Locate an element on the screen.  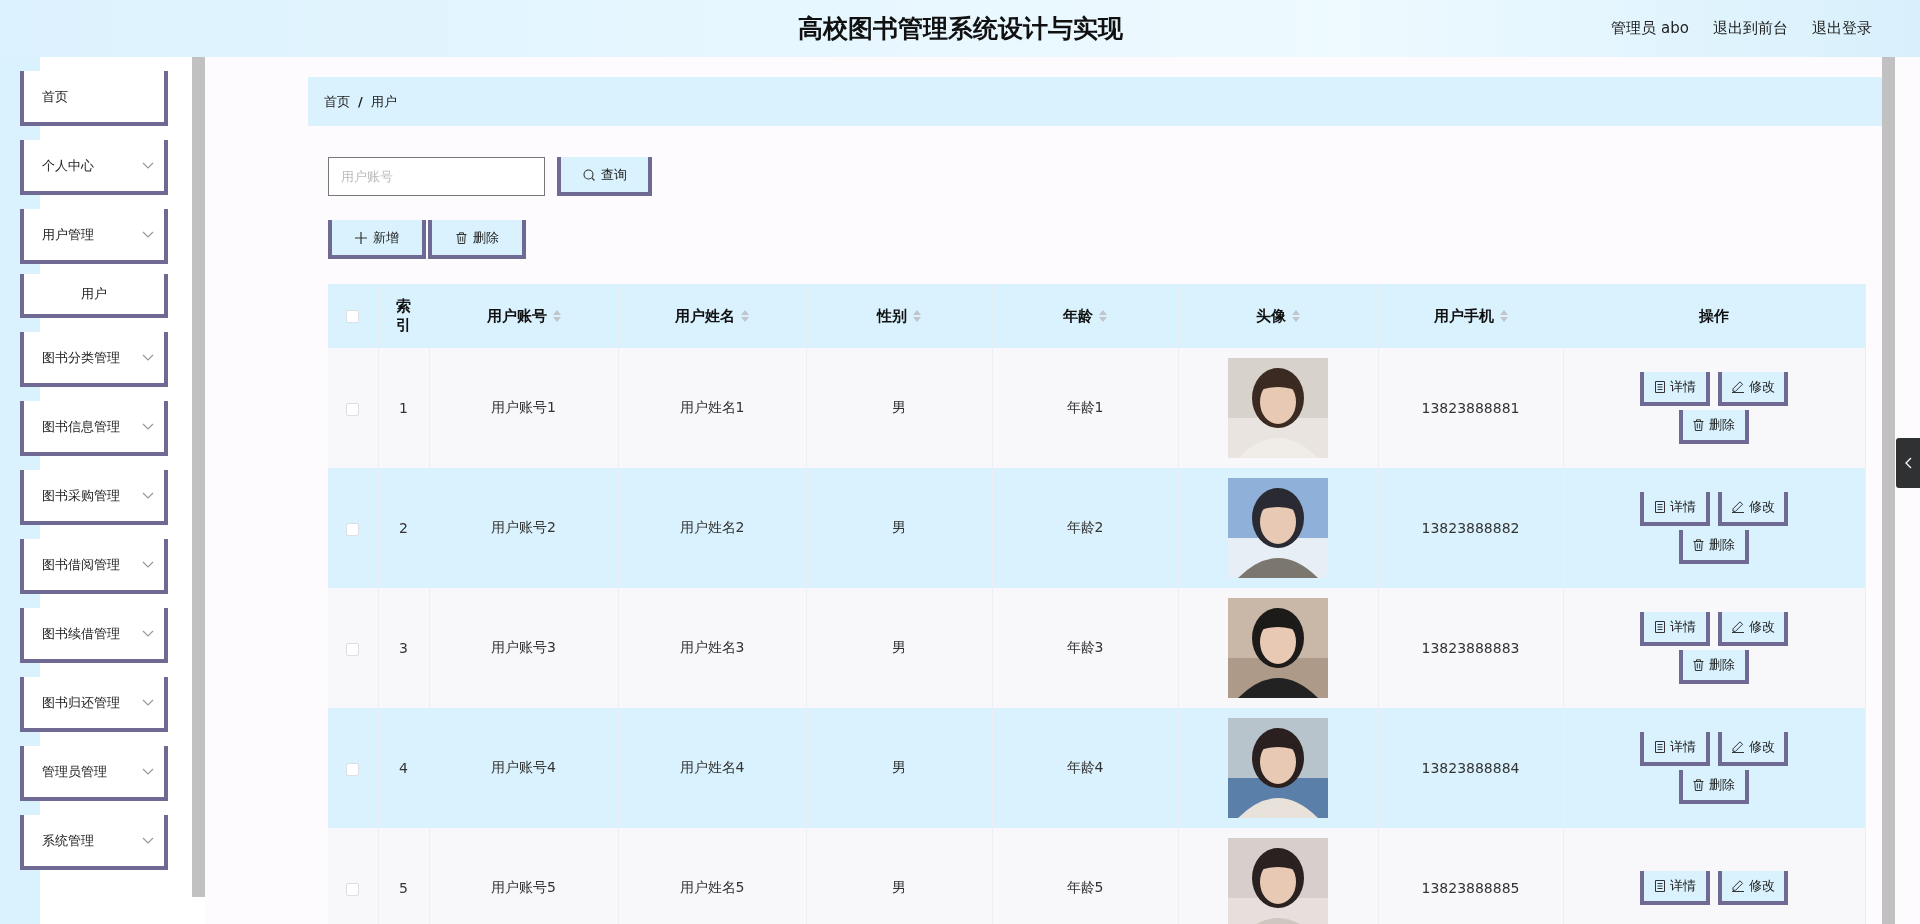
header-link: 退出登录 is located at coordinates (1842, 28).